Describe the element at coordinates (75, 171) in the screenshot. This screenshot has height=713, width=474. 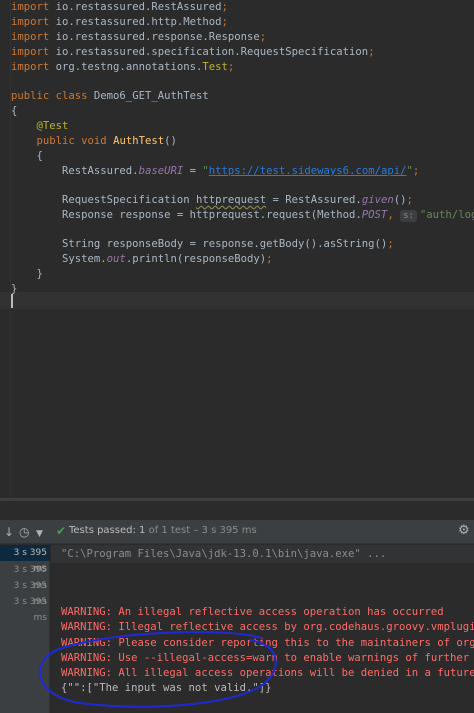
I see `code-token: RestAssured.` at that location.